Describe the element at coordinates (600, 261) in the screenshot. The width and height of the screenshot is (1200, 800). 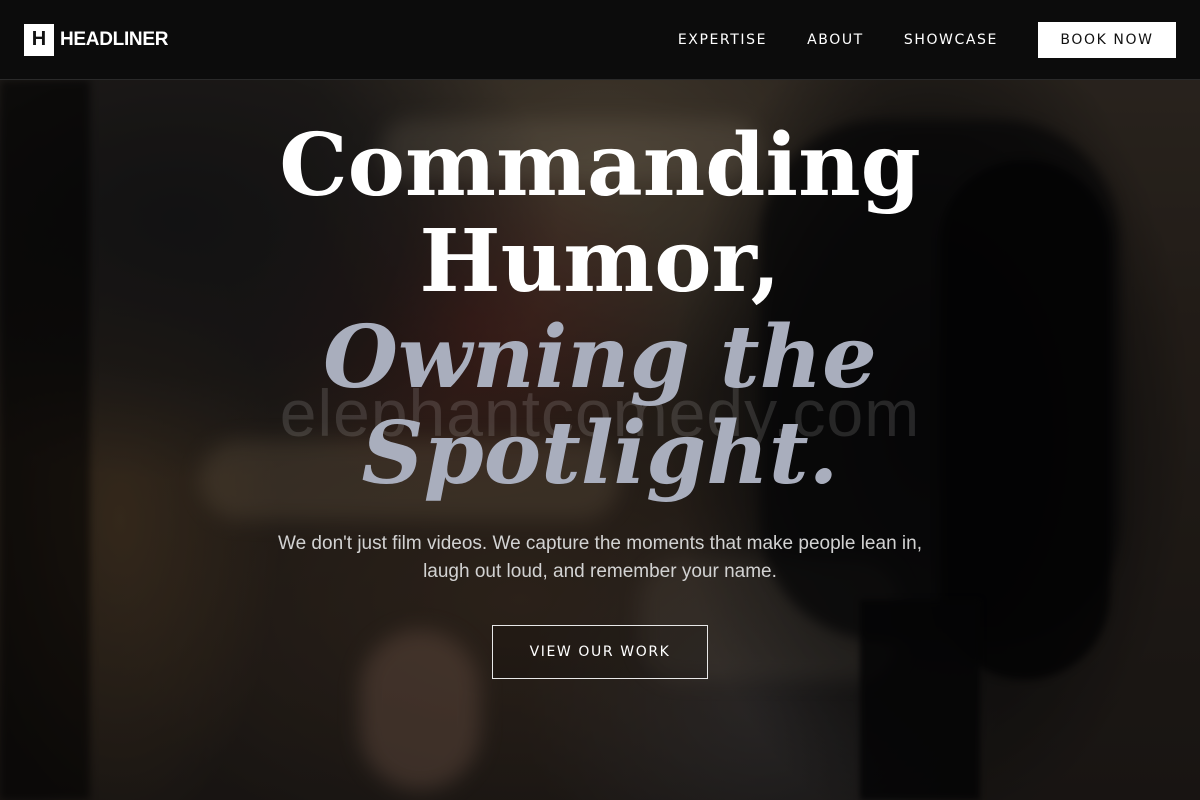
I see `headline-line-2: Humor,` at that location.